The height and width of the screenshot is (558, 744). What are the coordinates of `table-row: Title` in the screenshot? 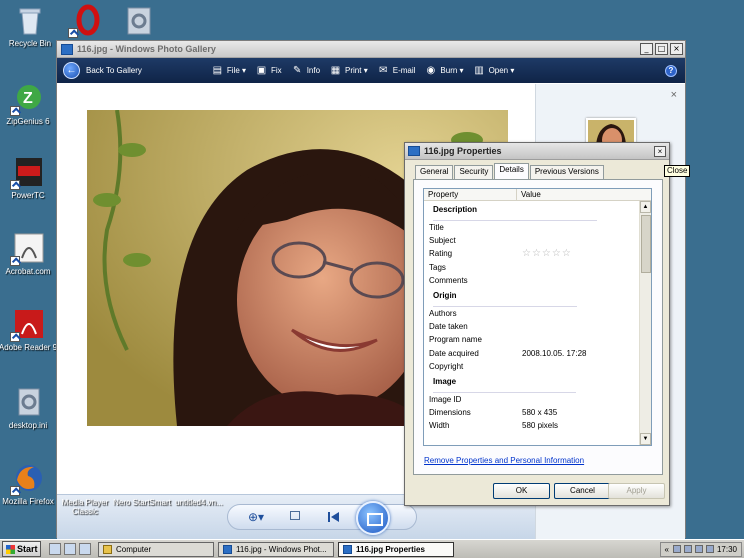 It's located at (532, 227).